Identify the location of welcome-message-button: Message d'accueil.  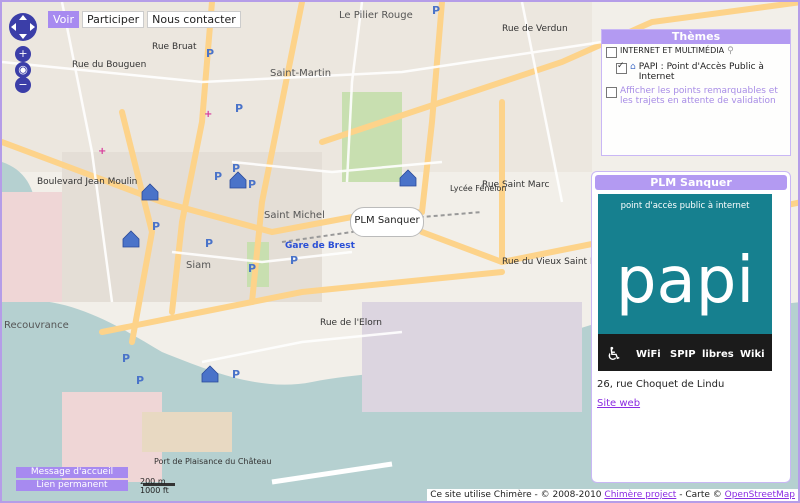
(72, 472).